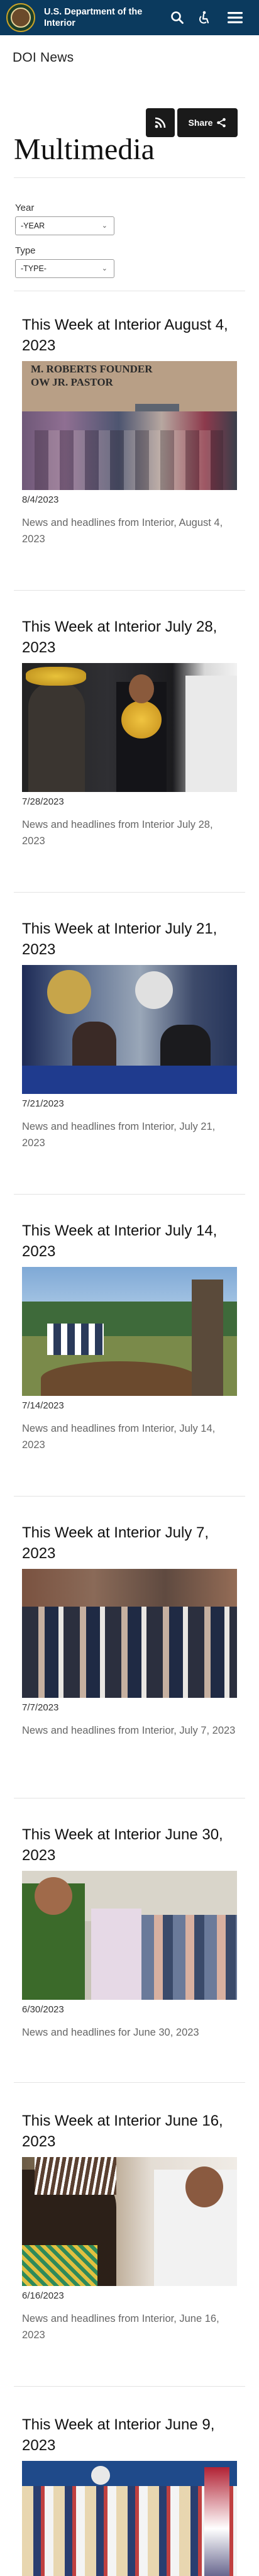 The image size is (259, 2576). Describe the element at coordinates (129, 2131) in the screenshot. I see `card-title: This Week at Interior June 16, 2023` at that location.